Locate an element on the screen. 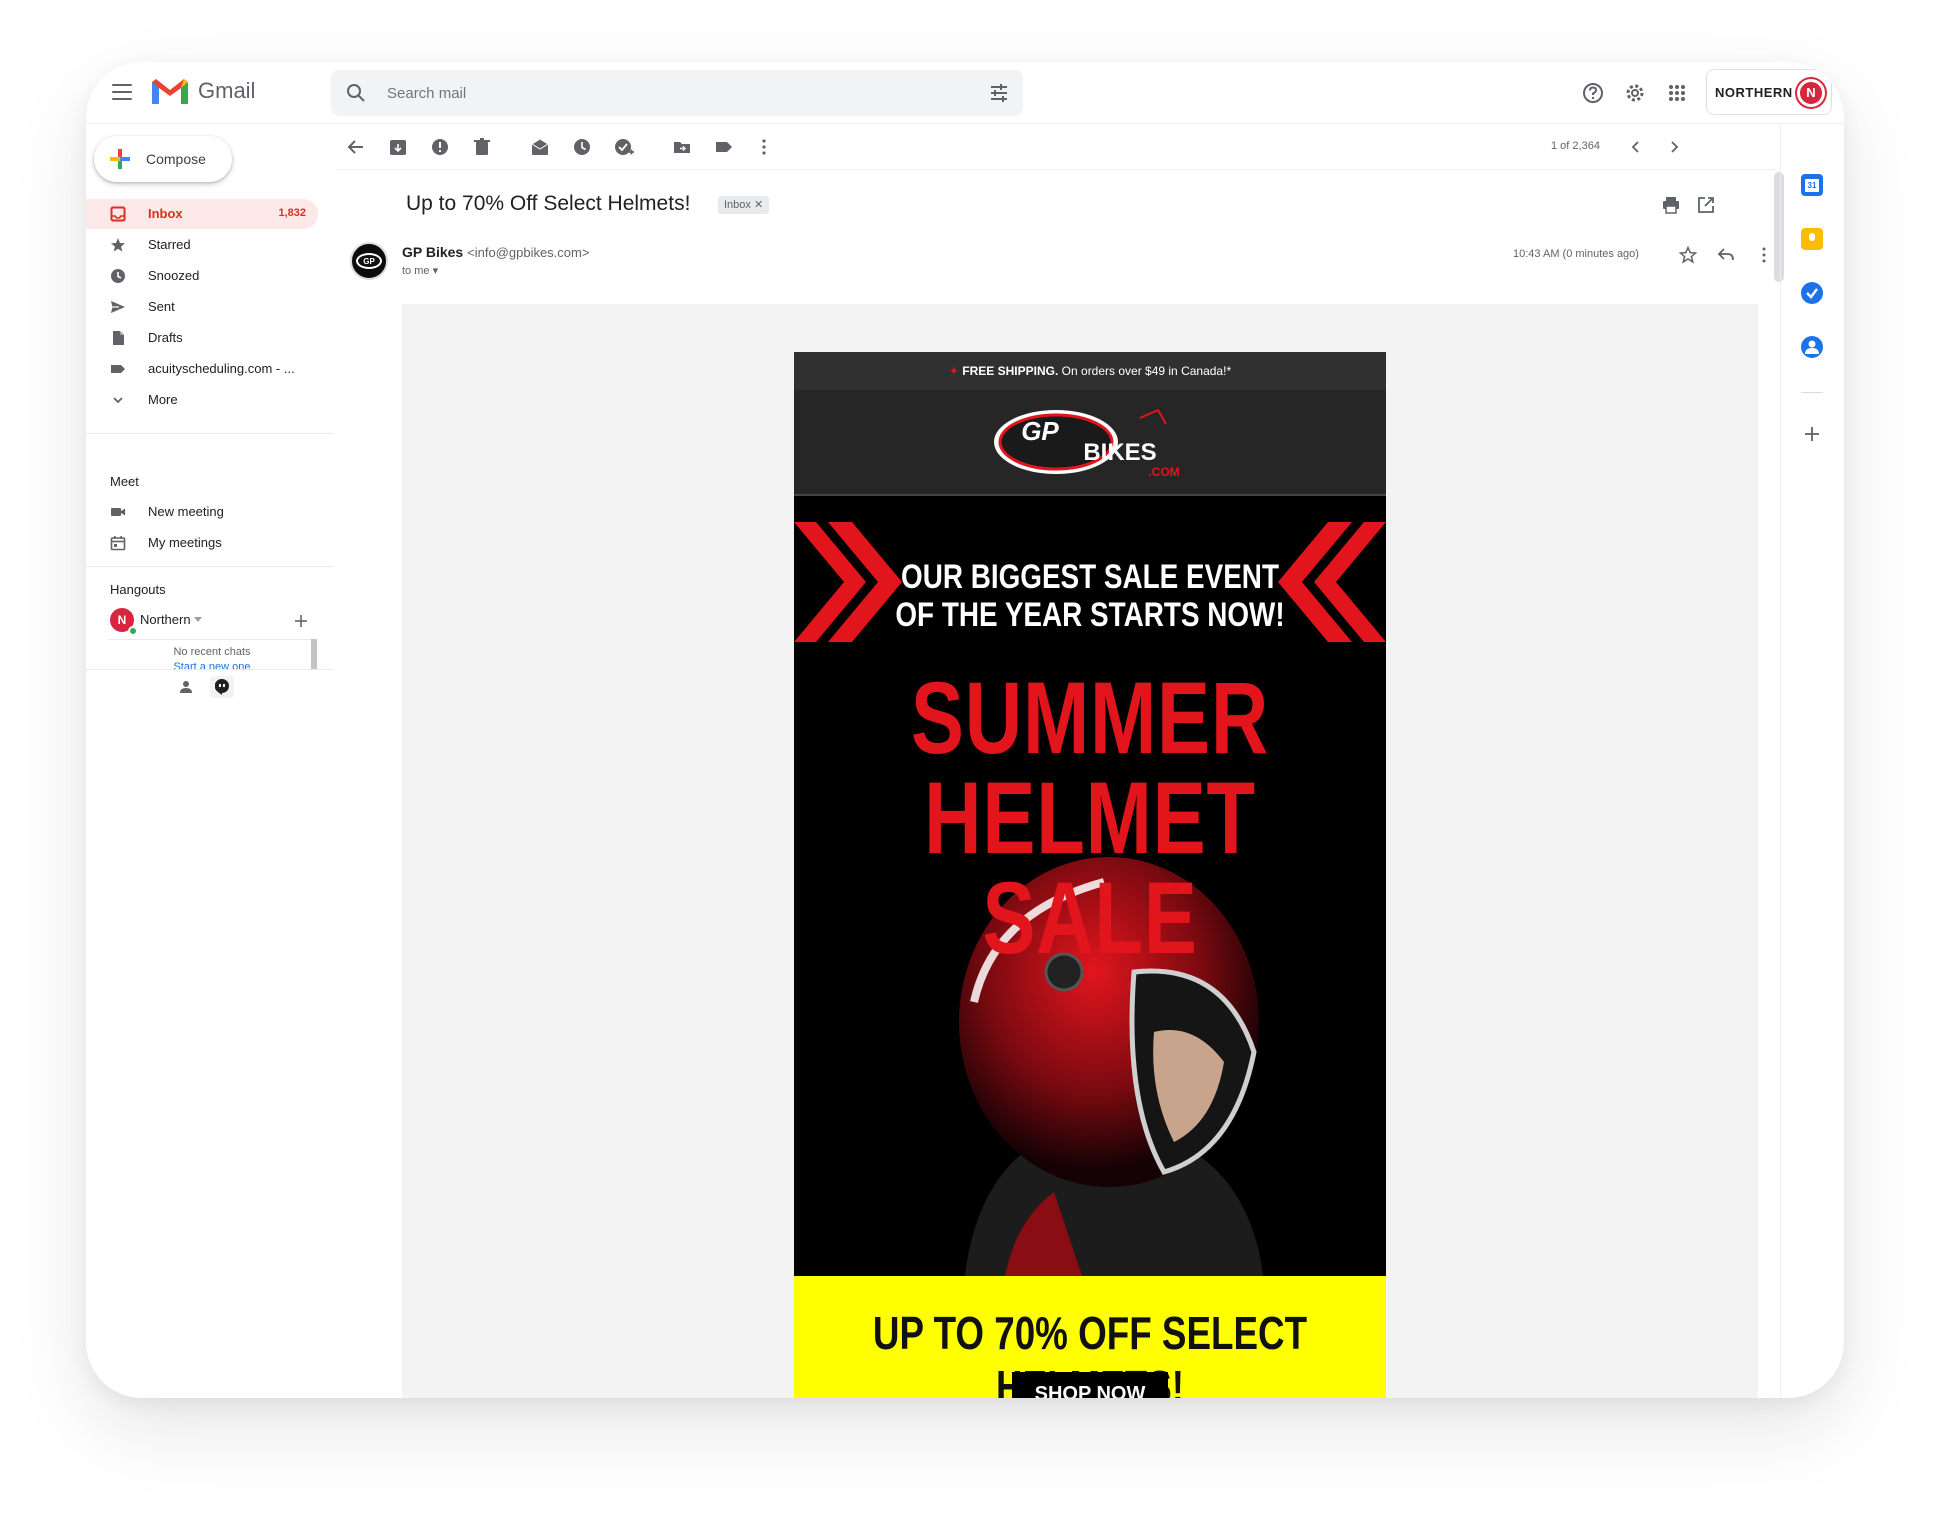 The image size is (1938, 1518). send-icon is located at coordinates (118, 307).